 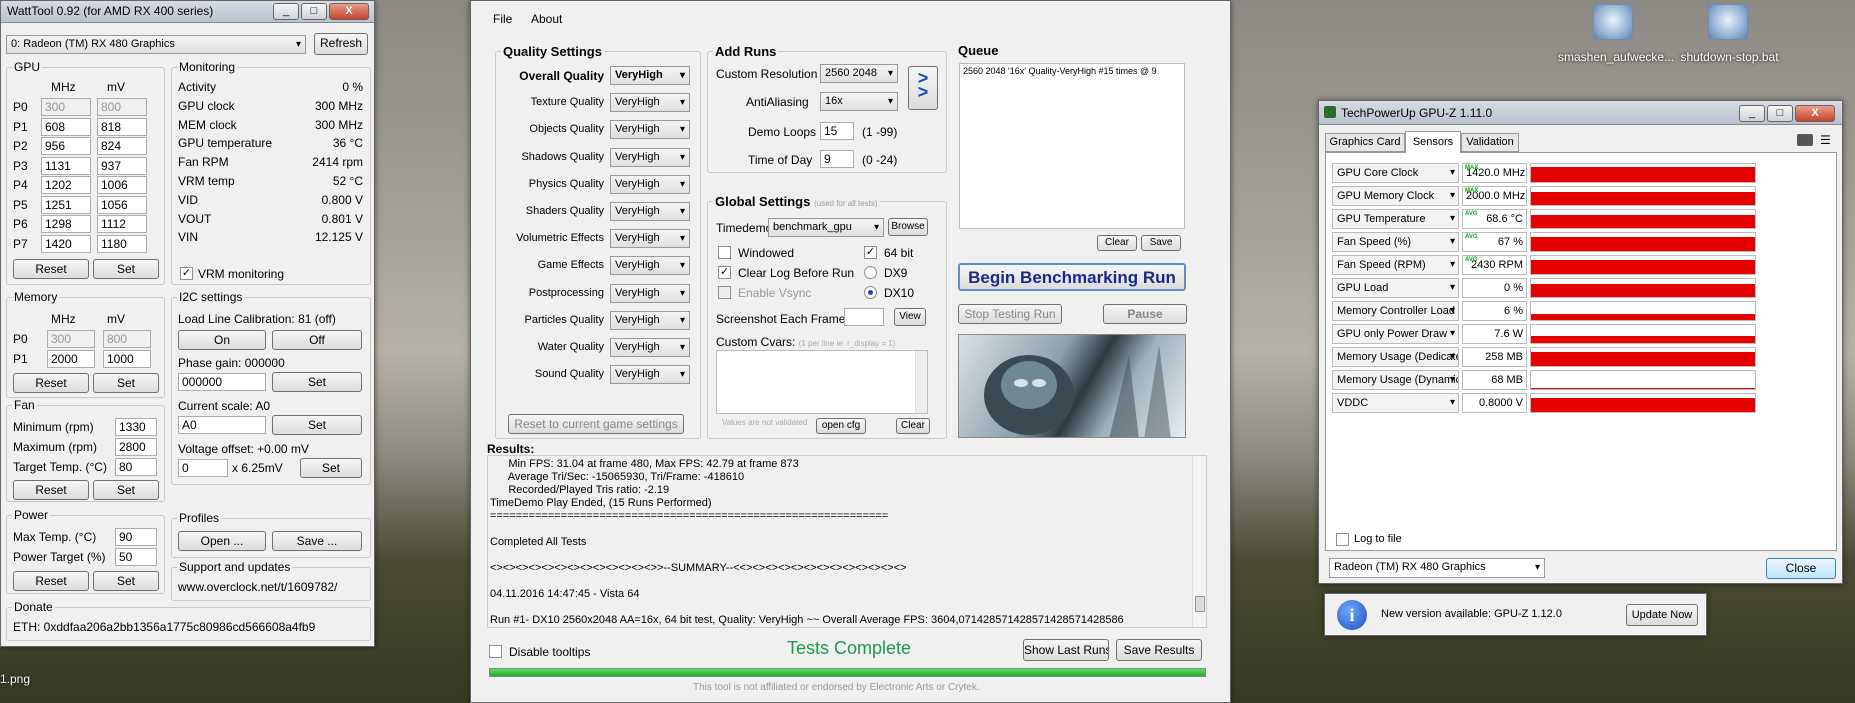 What do you see at coordinates (923, 88) in the screenshot?
I see `add-run-button: > >` at bounding box center [923, 88].